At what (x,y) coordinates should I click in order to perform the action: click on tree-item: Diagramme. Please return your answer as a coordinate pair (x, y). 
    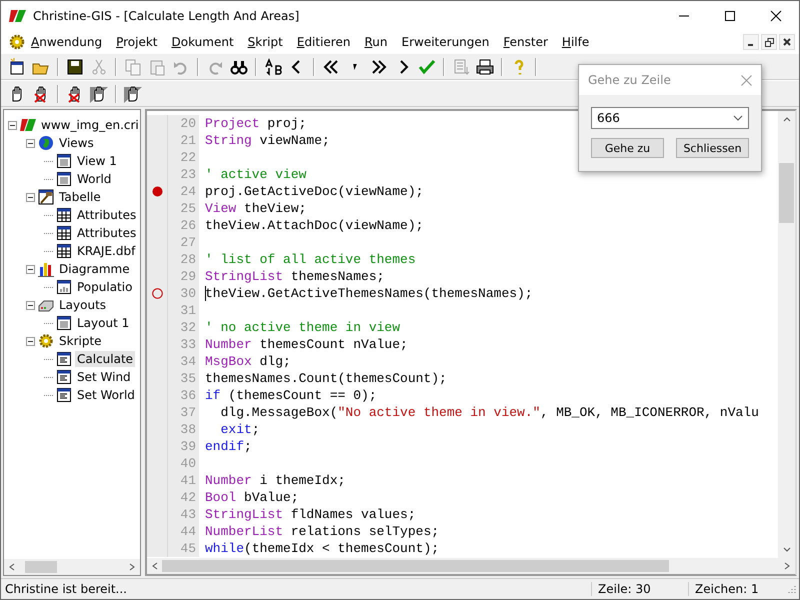
    Looking at the image, I should click on (94, 269).